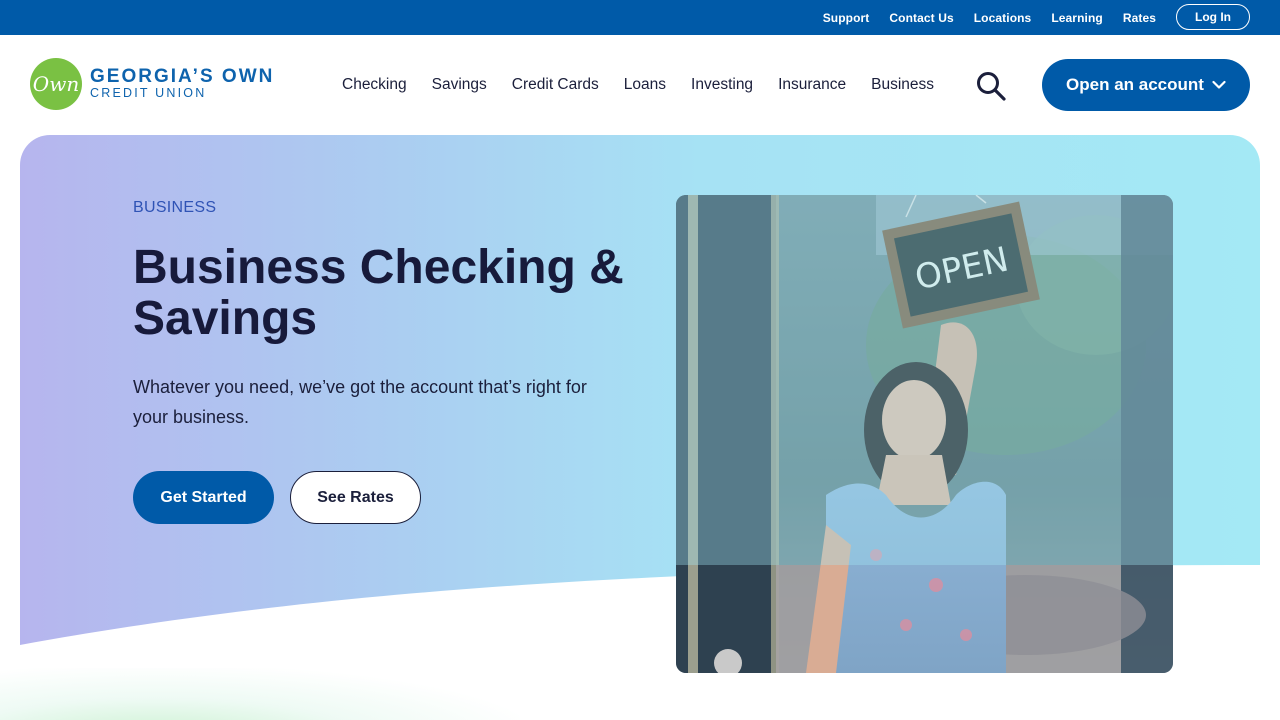 Image resolution: width=1280 pixels, height=720 pixels. Describe the element at coordinates (645, 85) in the screenshot. I see `nav-item-loans: Loans` at that location.